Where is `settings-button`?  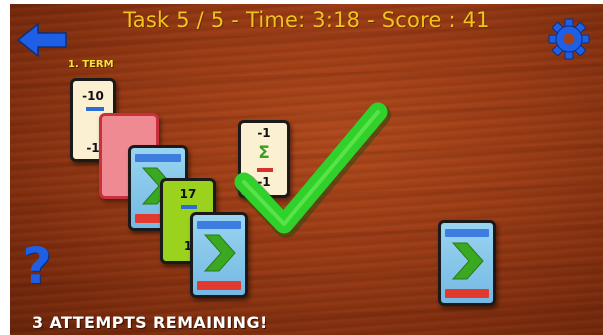 settings-button is located at coordinates (569, 39).